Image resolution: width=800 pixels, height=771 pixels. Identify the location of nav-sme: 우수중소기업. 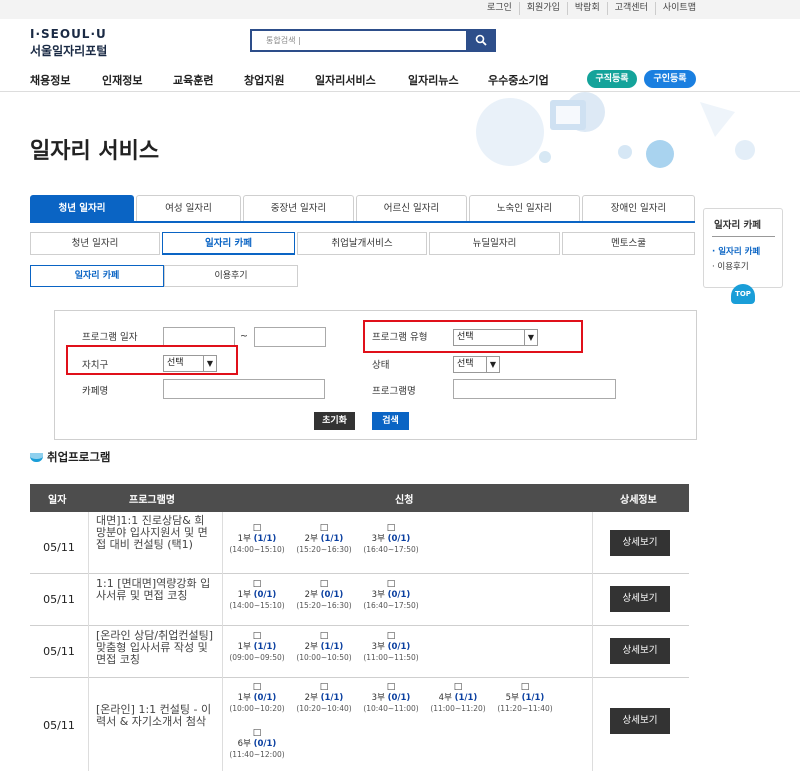
(518, 80).